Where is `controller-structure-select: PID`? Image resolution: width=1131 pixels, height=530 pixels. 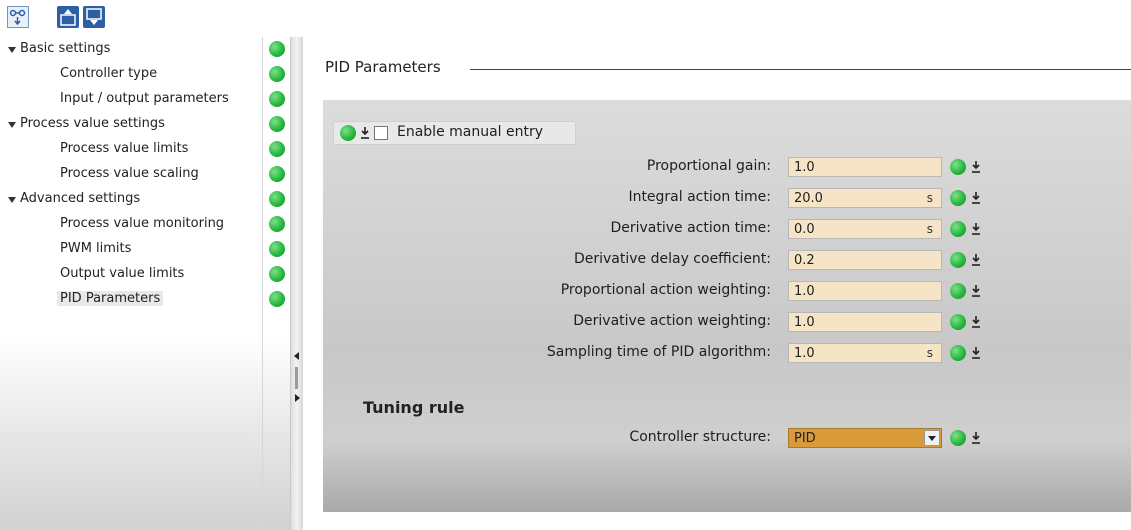 controller-structure-select: PID is located at coordinates (865, 438).